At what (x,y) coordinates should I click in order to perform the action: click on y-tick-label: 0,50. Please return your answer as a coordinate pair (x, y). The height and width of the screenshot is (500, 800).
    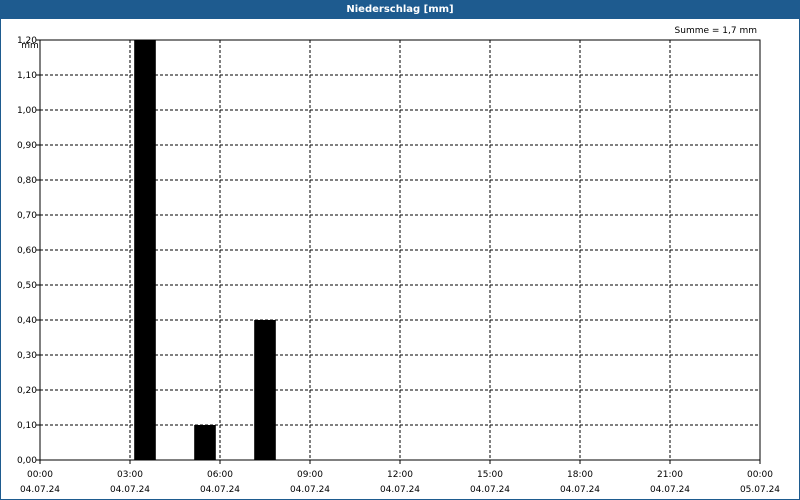
    Looking at the image, I should click on (27, 286).